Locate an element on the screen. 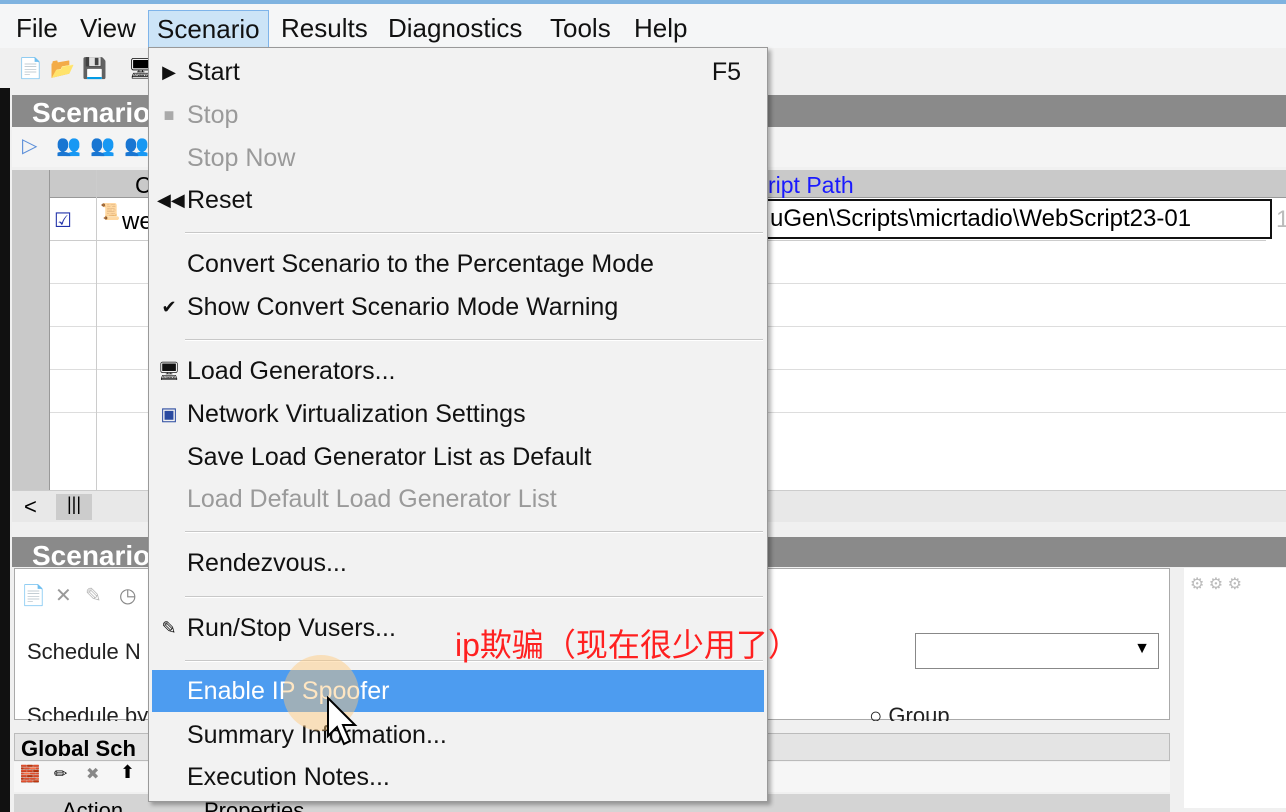 This screenshot has width=1286, height=812. schedule-name-label: Schedule N is located at coordinates (84, 651).